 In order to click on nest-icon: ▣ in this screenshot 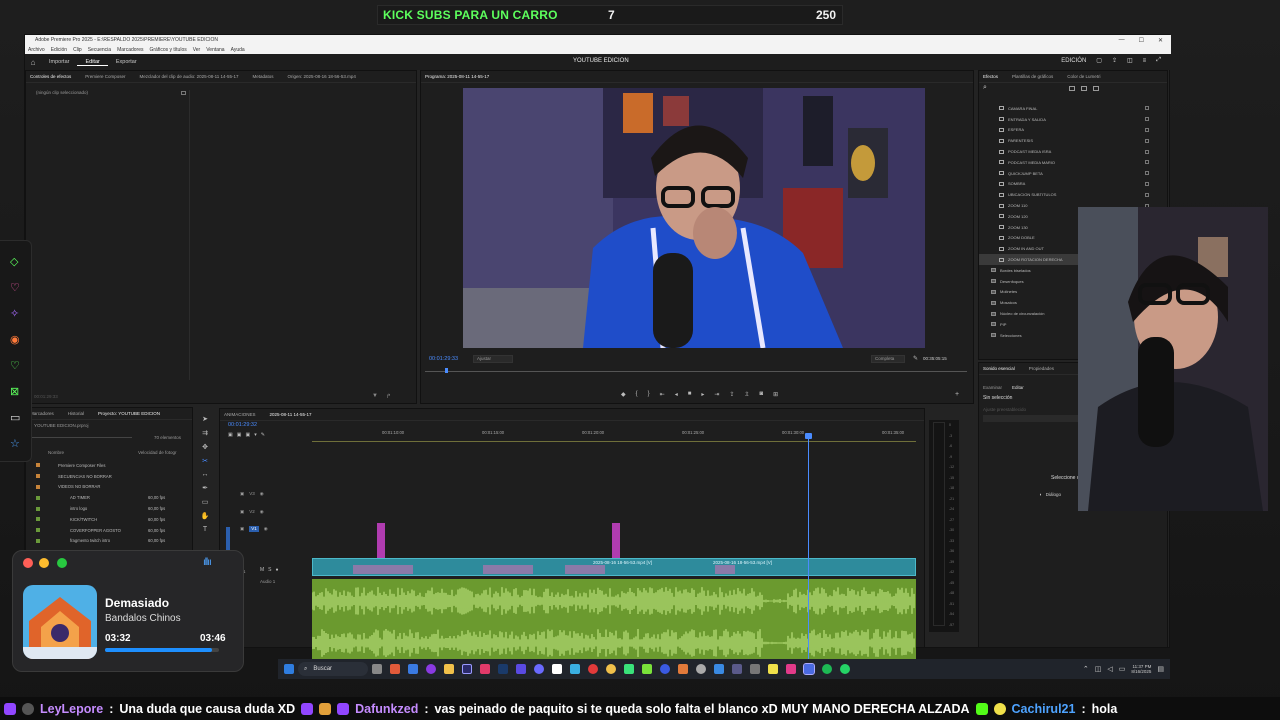, I will do `click(247, 435)`.